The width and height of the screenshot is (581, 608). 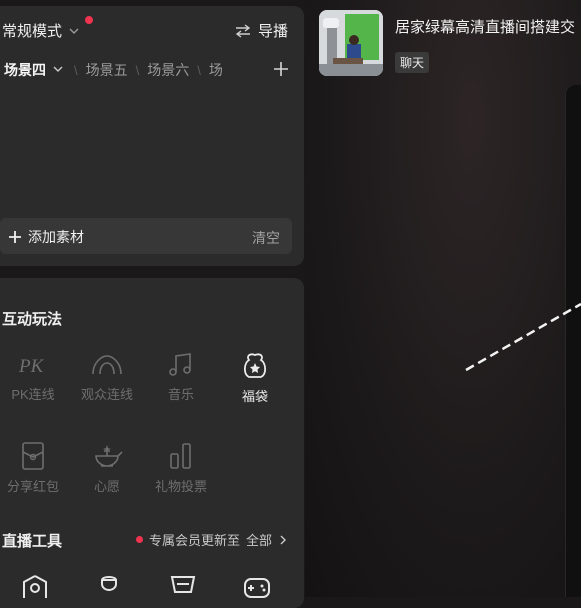 I want to click on all-label: 全部, so click(x=258, y=540).